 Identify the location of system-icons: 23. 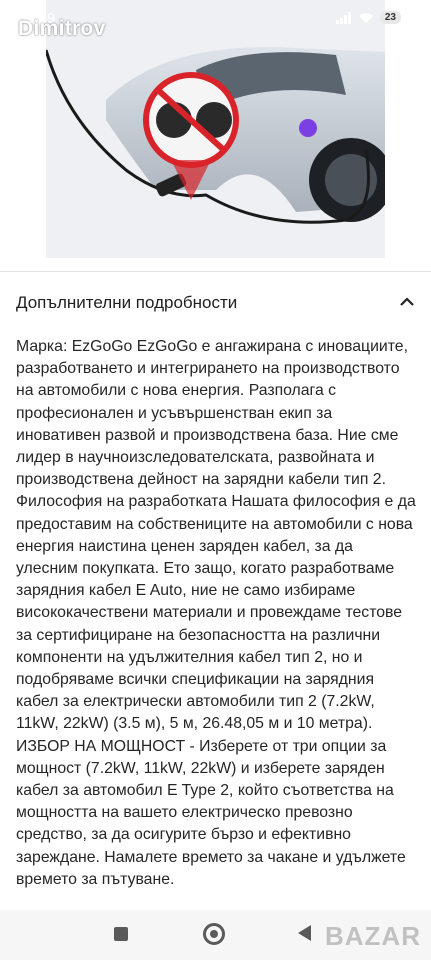
(368, 17).